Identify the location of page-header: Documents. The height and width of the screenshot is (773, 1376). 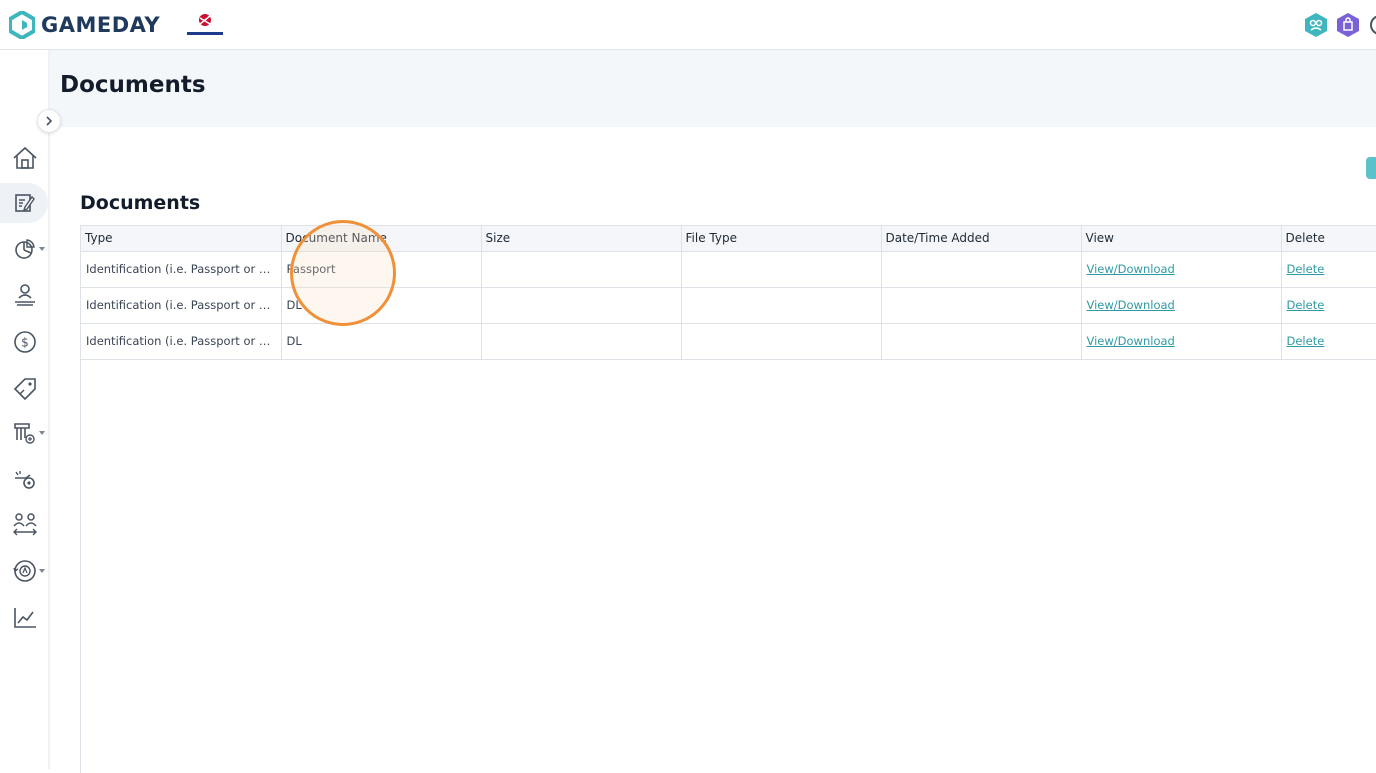
(713, 88).